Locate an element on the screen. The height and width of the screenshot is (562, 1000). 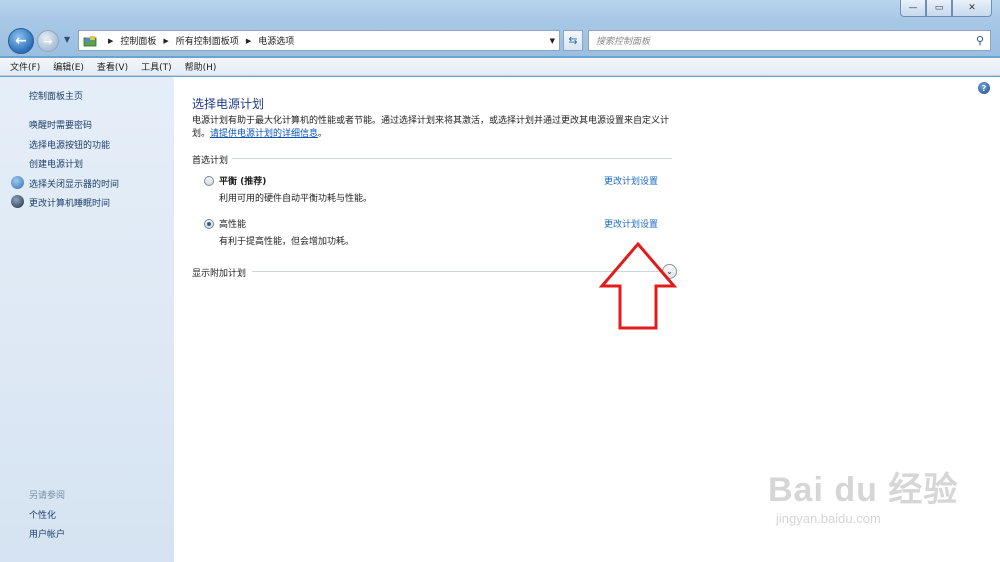
close-button: ✕ is located at coordinates (972, 8).